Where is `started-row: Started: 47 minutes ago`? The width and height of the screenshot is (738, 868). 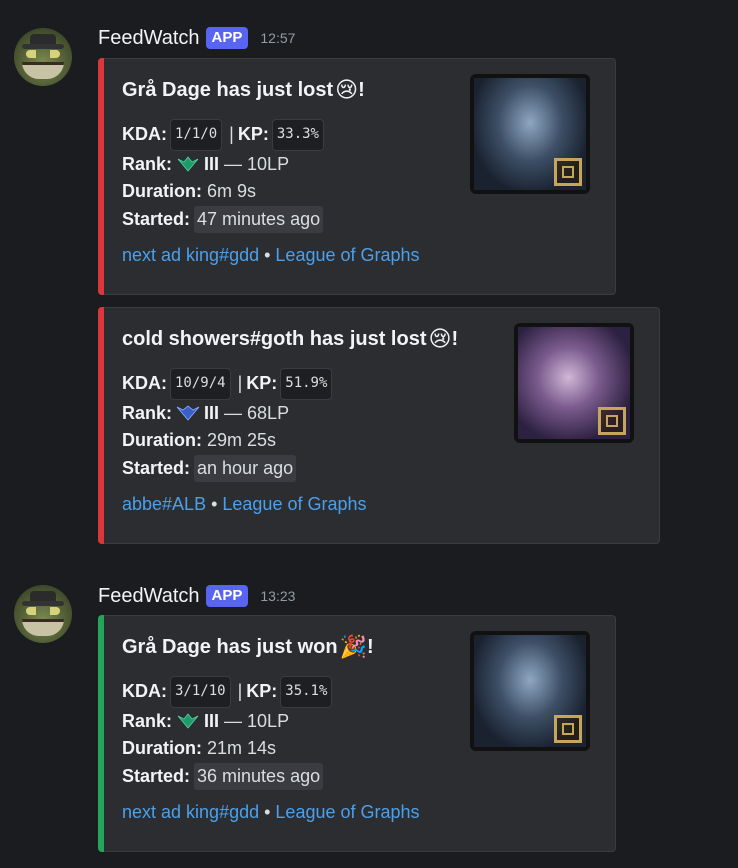
started-row: Started: 47 minutes ago is located at coordinates (224, 219).